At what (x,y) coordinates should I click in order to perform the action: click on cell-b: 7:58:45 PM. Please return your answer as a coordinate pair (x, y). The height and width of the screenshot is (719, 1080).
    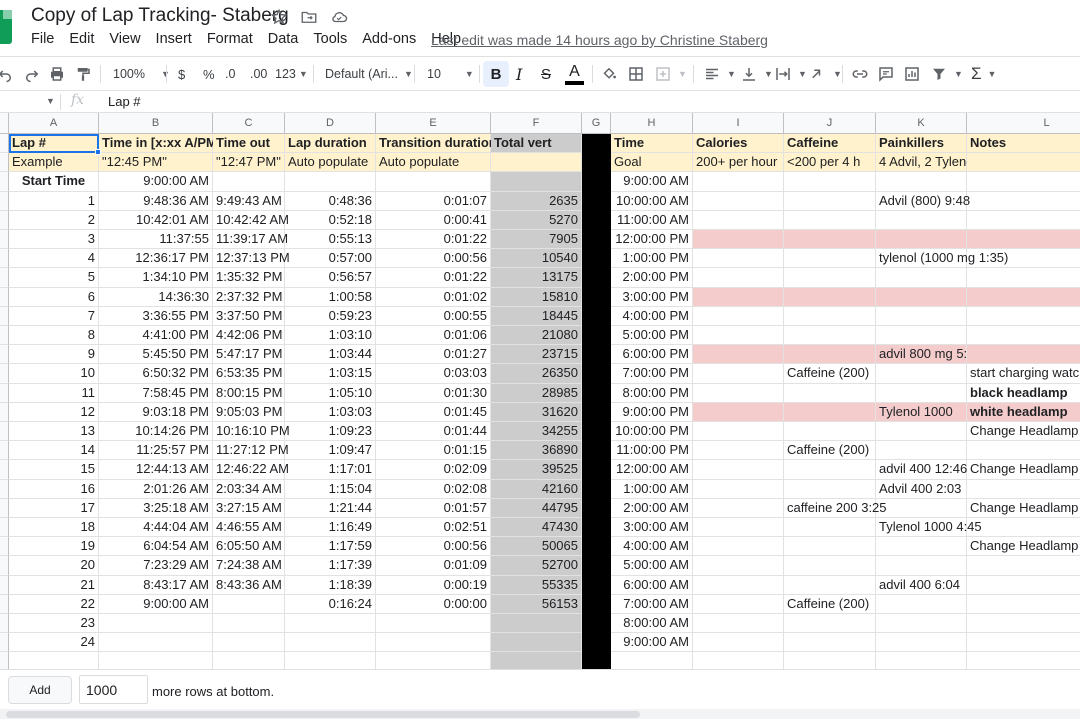
    Looking at the image, I should click on (156, 393).